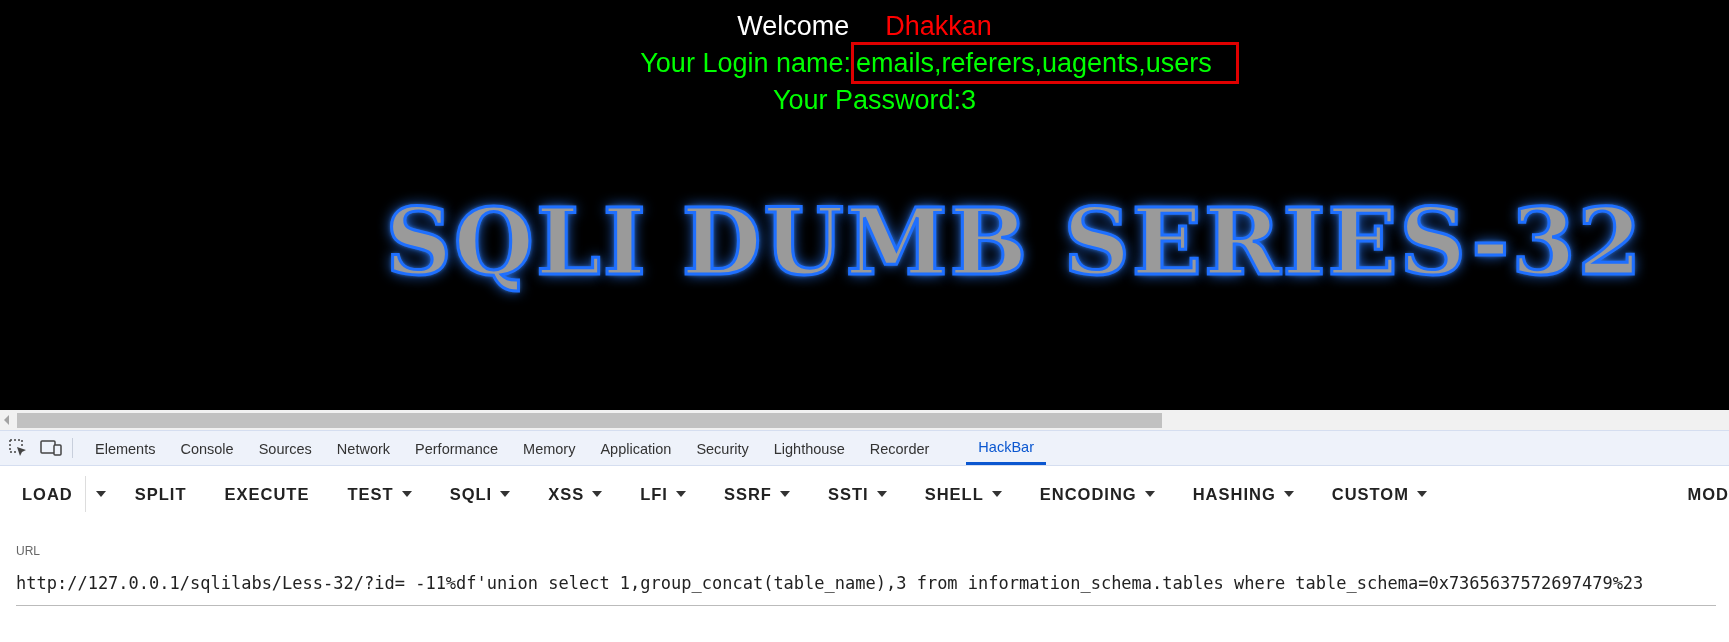  Describe the element at coordinates (722, 448) in the screenshot. I see `devtools-tab: Security` at that location.